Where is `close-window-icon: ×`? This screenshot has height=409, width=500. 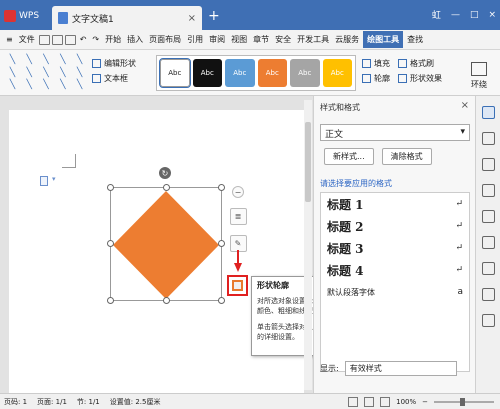
close-window-icon: × is located at coordinates (492, 15).